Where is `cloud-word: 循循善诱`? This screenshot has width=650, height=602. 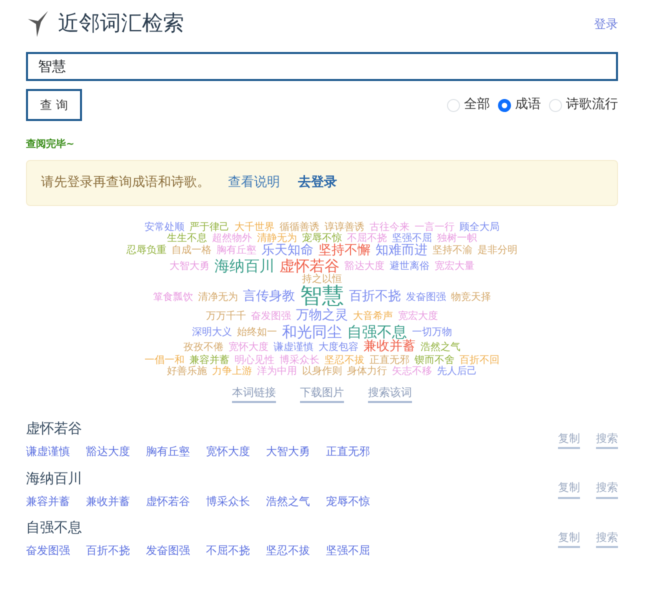
cloud-word: 循循善诱 is located at coordinates (300, 227).